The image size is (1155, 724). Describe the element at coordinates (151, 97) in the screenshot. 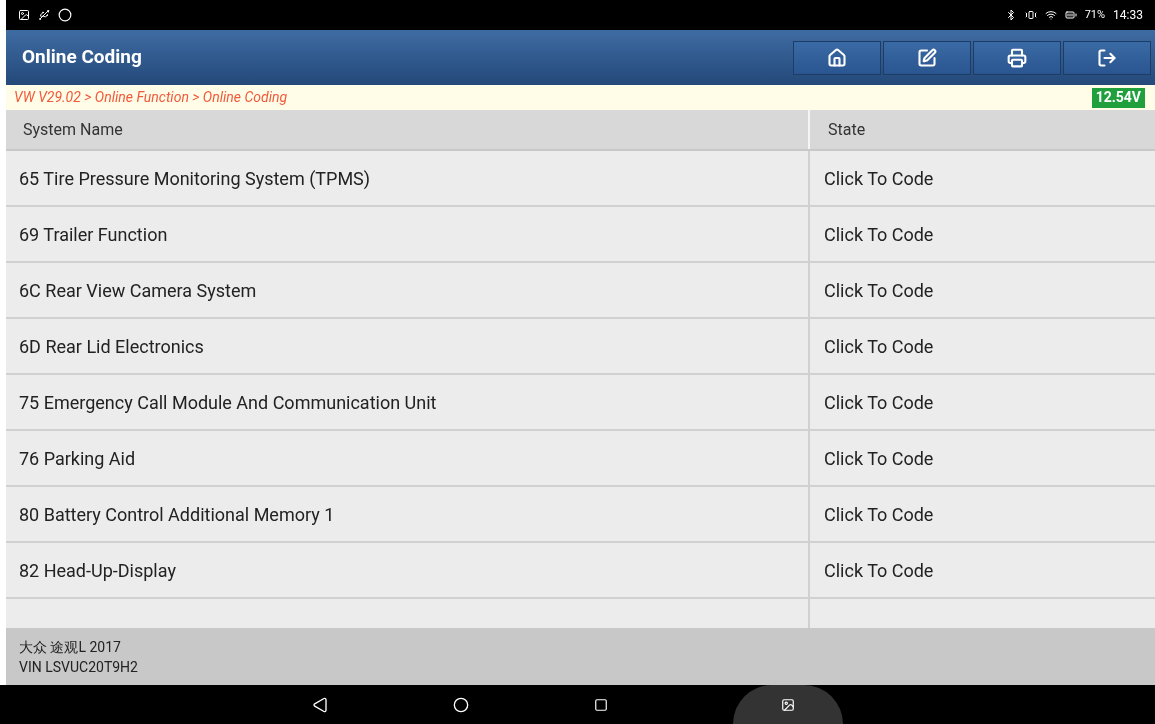

I see `breadcrumb: VW V29.02 > Online Function > Online Coding` at that location.